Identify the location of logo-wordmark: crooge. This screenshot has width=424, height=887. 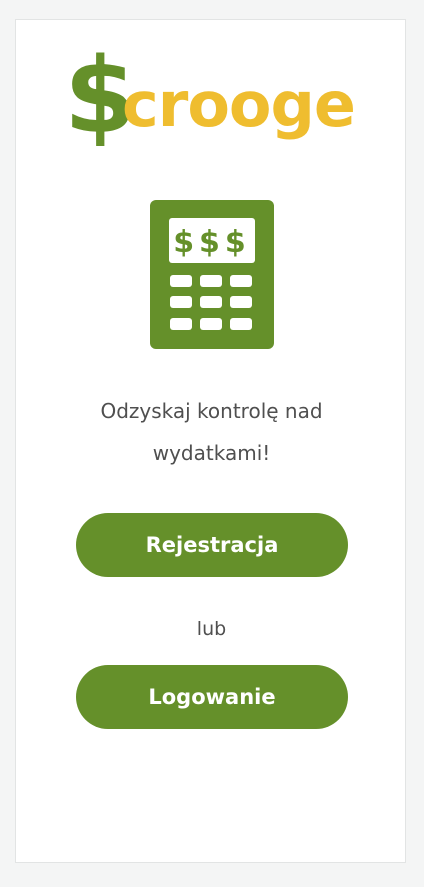
(238, 104).